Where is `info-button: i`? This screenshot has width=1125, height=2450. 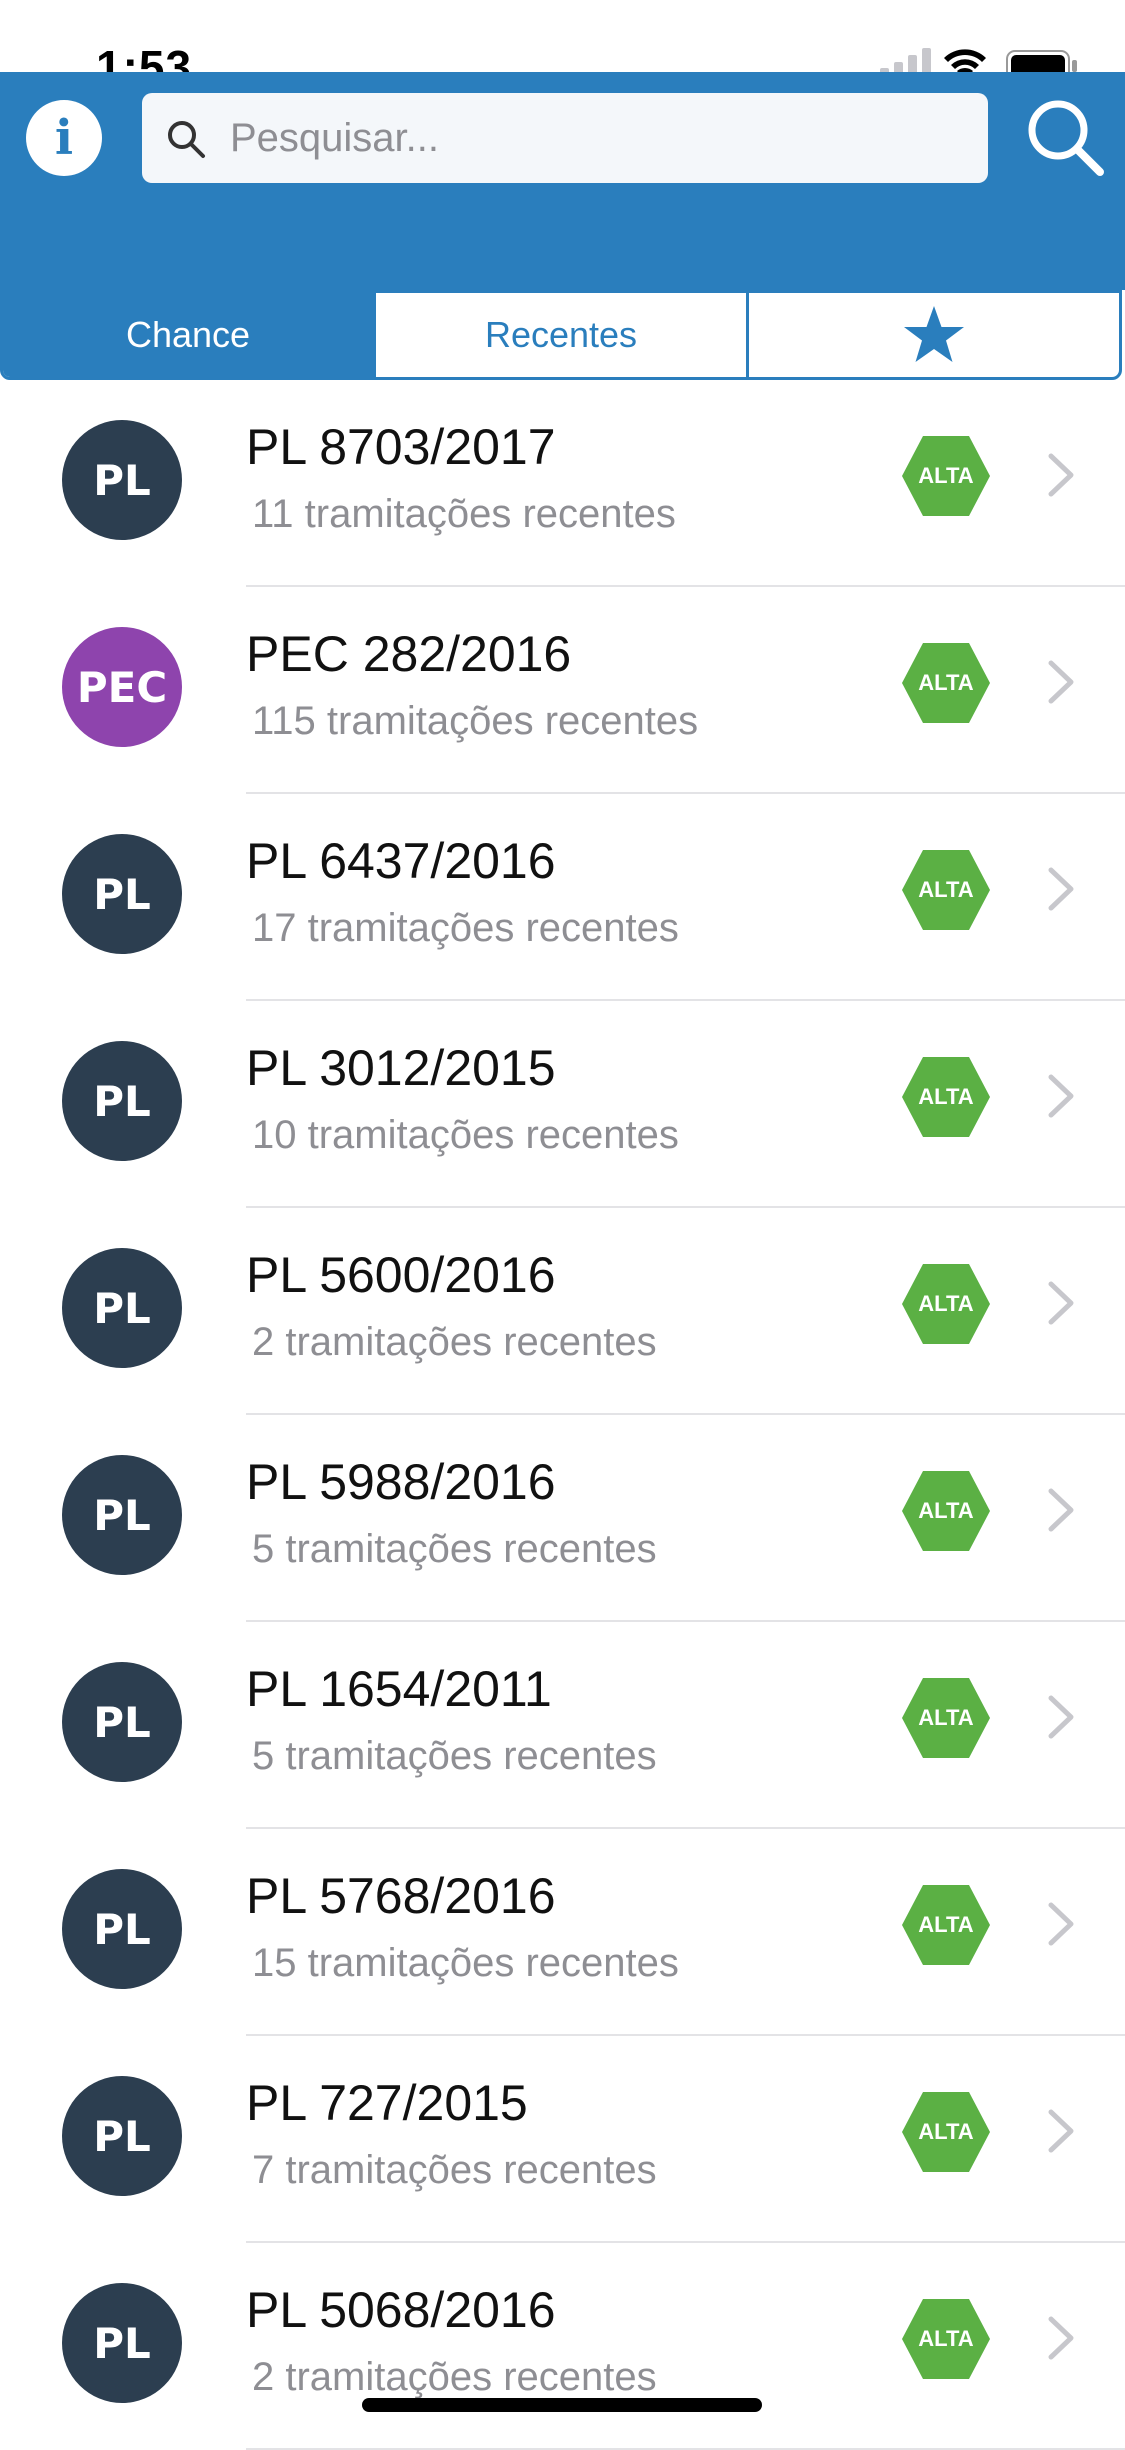 info-button: i is located at coordinates (64, 138).